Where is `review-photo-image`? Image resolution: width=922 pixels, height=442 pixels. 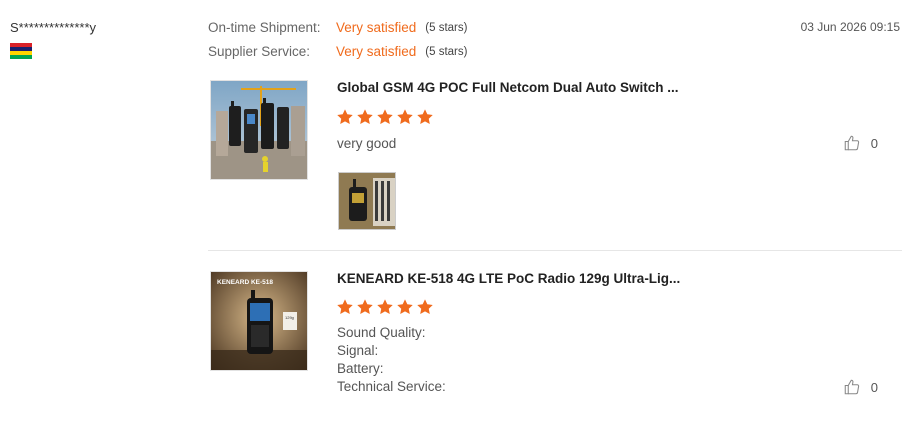 review-photo-image is located at coordinates (367, 201).